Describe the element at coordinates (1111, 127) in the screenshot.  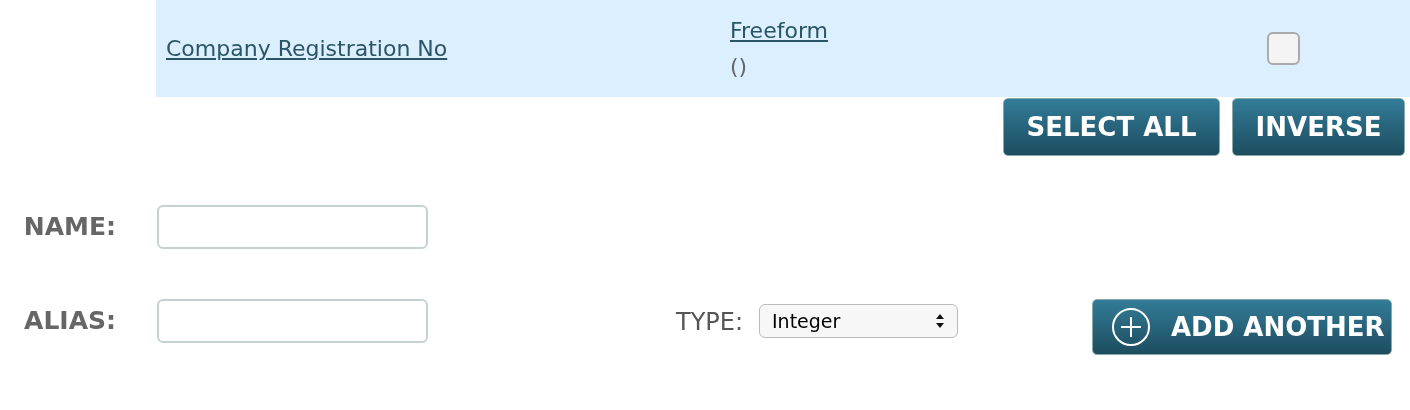
I see `row-action-button: SELECT ALL` at that location.